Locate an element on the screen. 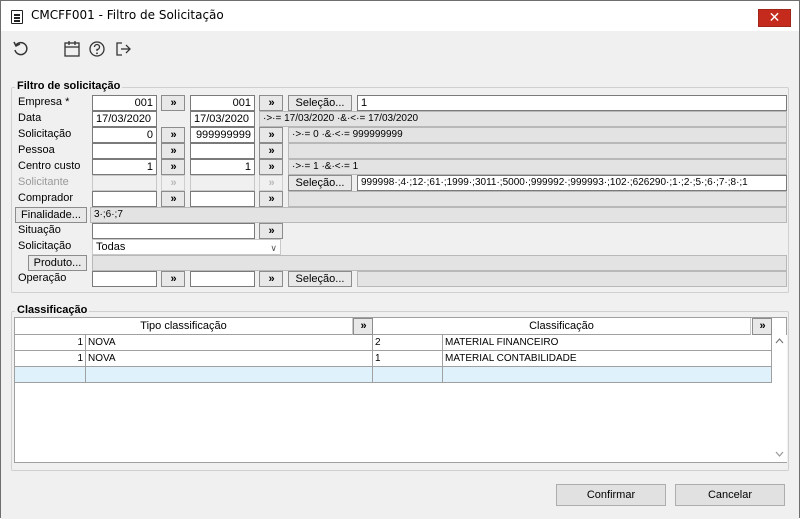 The height and width of the screenshot is (519, 800). centro-custo-to-input: 1 is located at coordinates (222, 167).